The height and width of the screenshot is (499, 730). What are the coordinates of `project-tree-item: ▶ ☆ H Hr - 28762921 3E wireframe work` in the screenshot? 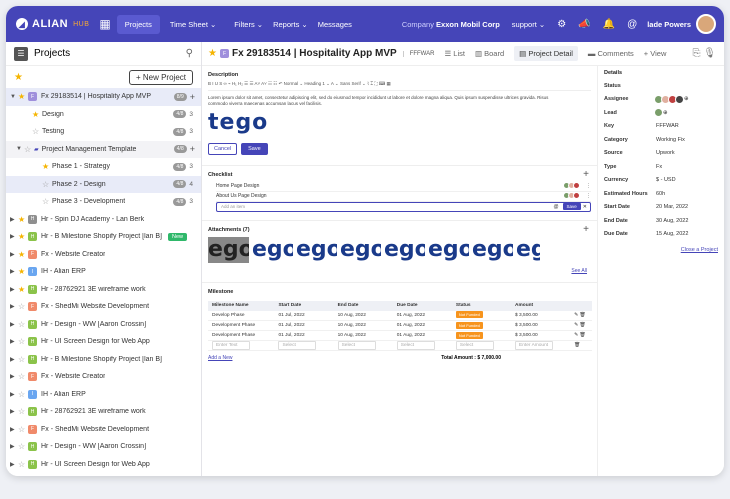 It's located at (103, 412).